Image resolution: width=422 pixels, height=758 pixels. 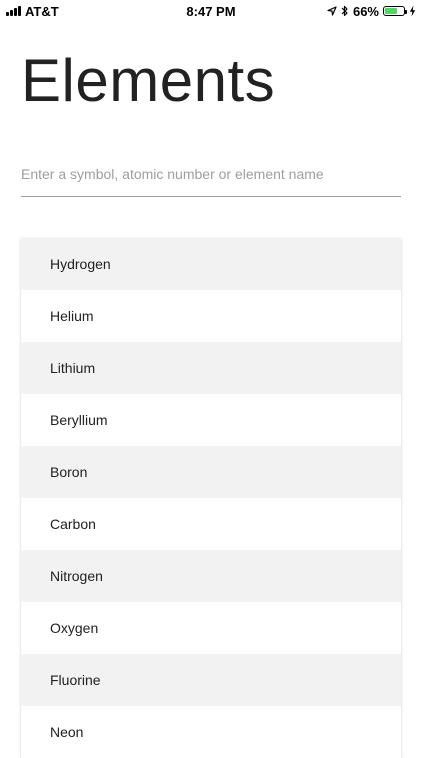 I want to click on bluetooth-icon, so click(x=344, y=11).